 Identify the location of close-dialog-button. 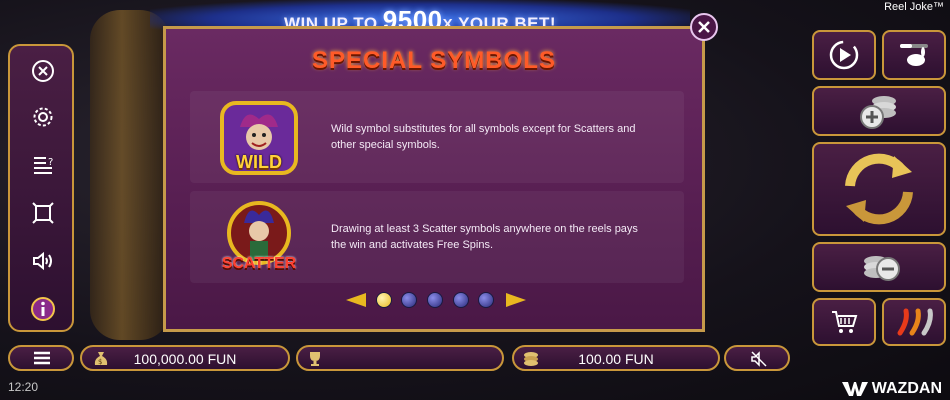
(704, 27).